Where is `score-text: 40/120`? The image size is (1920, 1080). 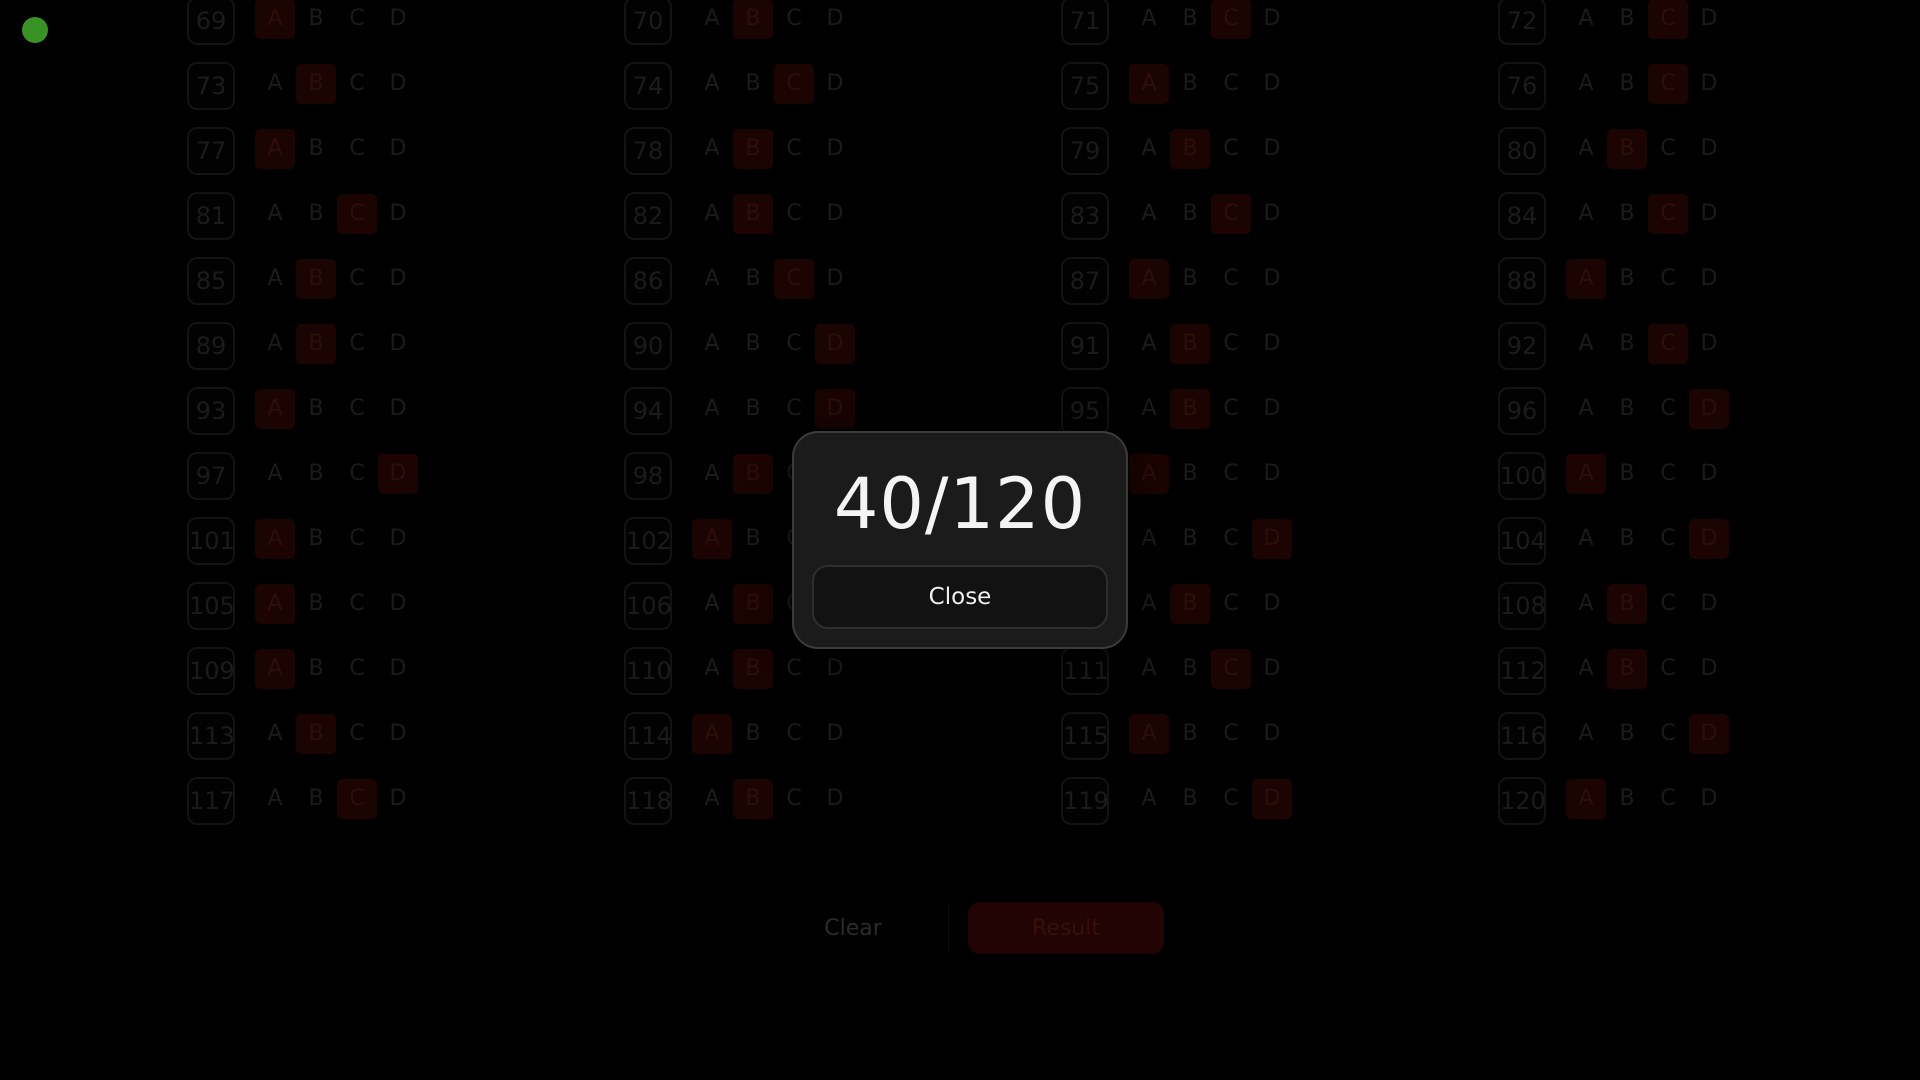
score-text: 40/120 is located at coordinates (960, 504).